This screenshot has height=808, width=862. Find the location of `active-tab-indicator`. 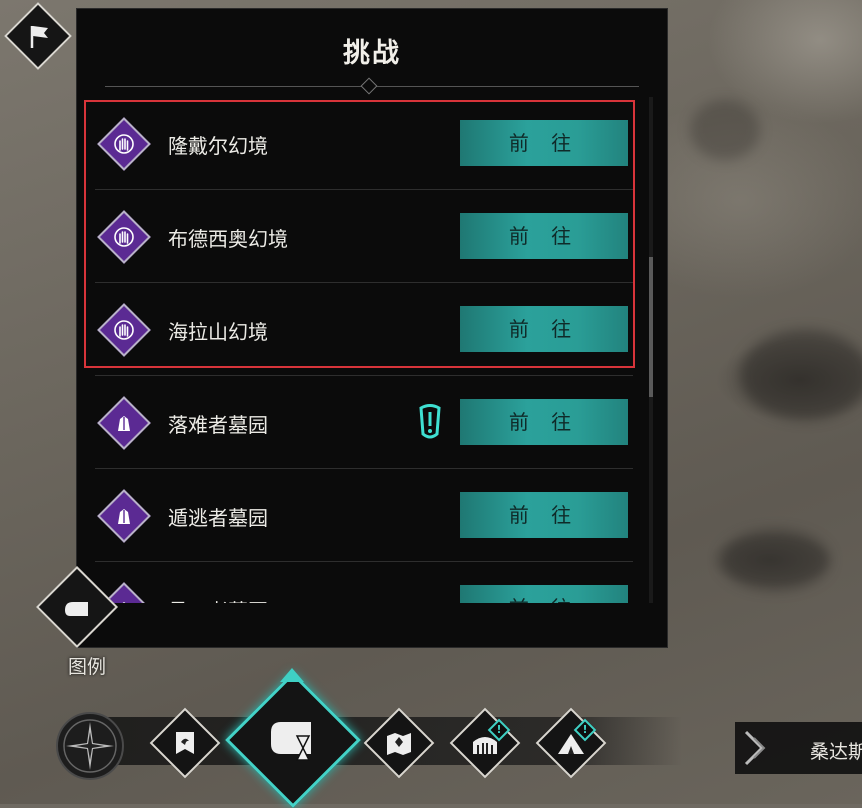

active-tab-indicator is located at coordinates (292, 675).